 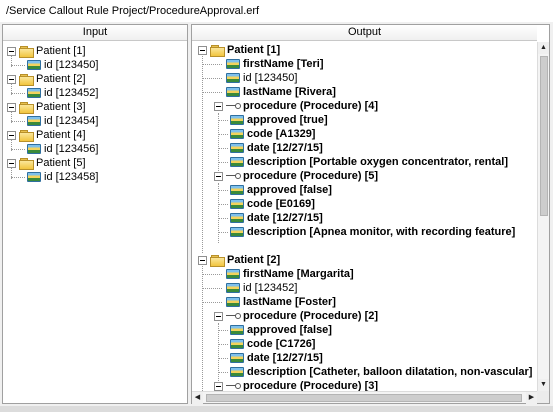 I want to click on output-column-header: Output, so click(x=364, y=33).